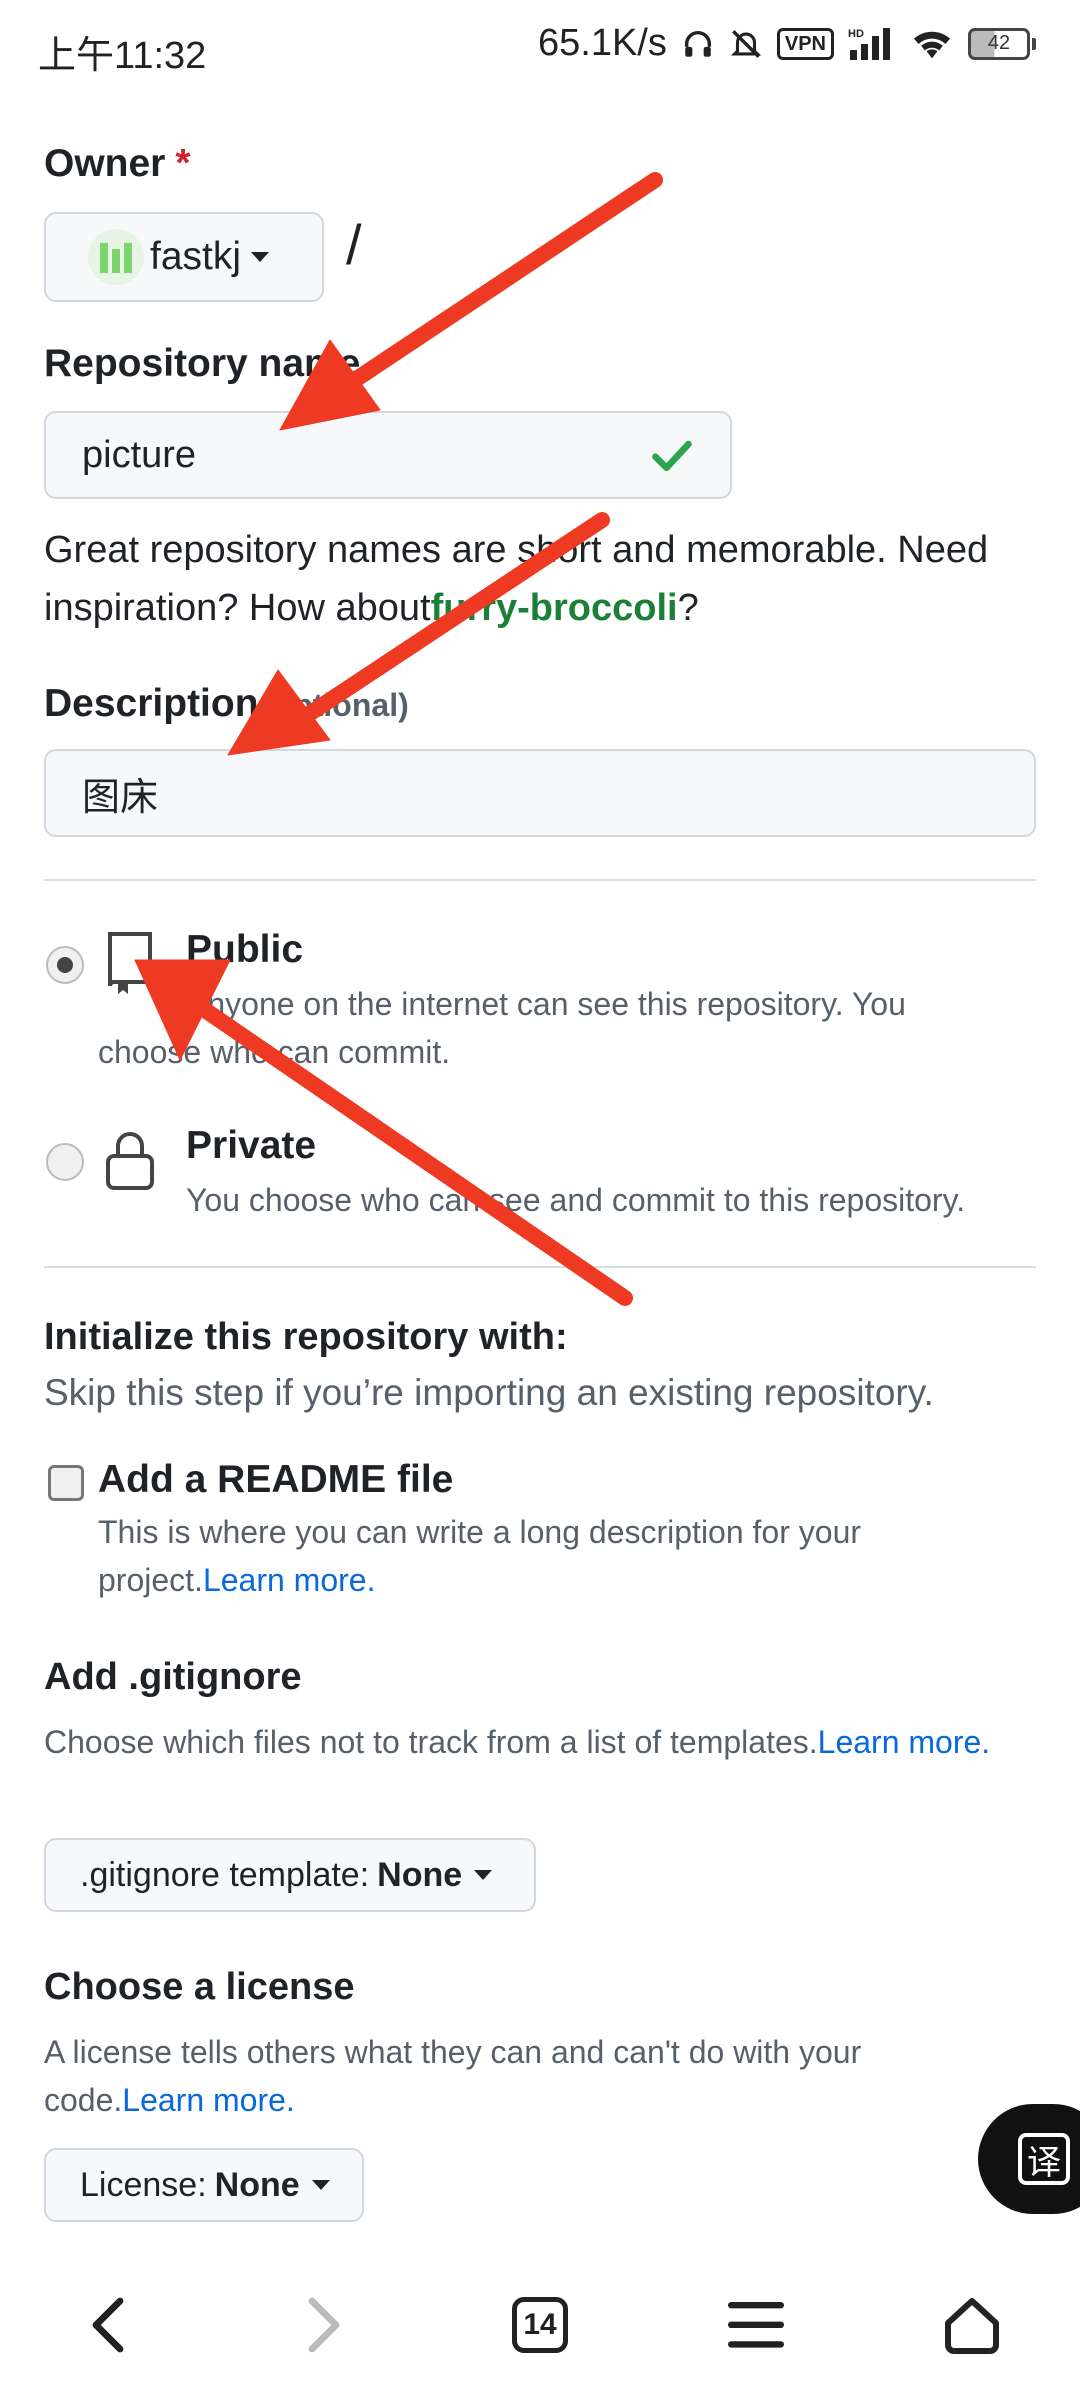  Describe the element at coordinates (173, 1677) in the screenshot. I see `gitignore-title: Add .gitignore` at that location.